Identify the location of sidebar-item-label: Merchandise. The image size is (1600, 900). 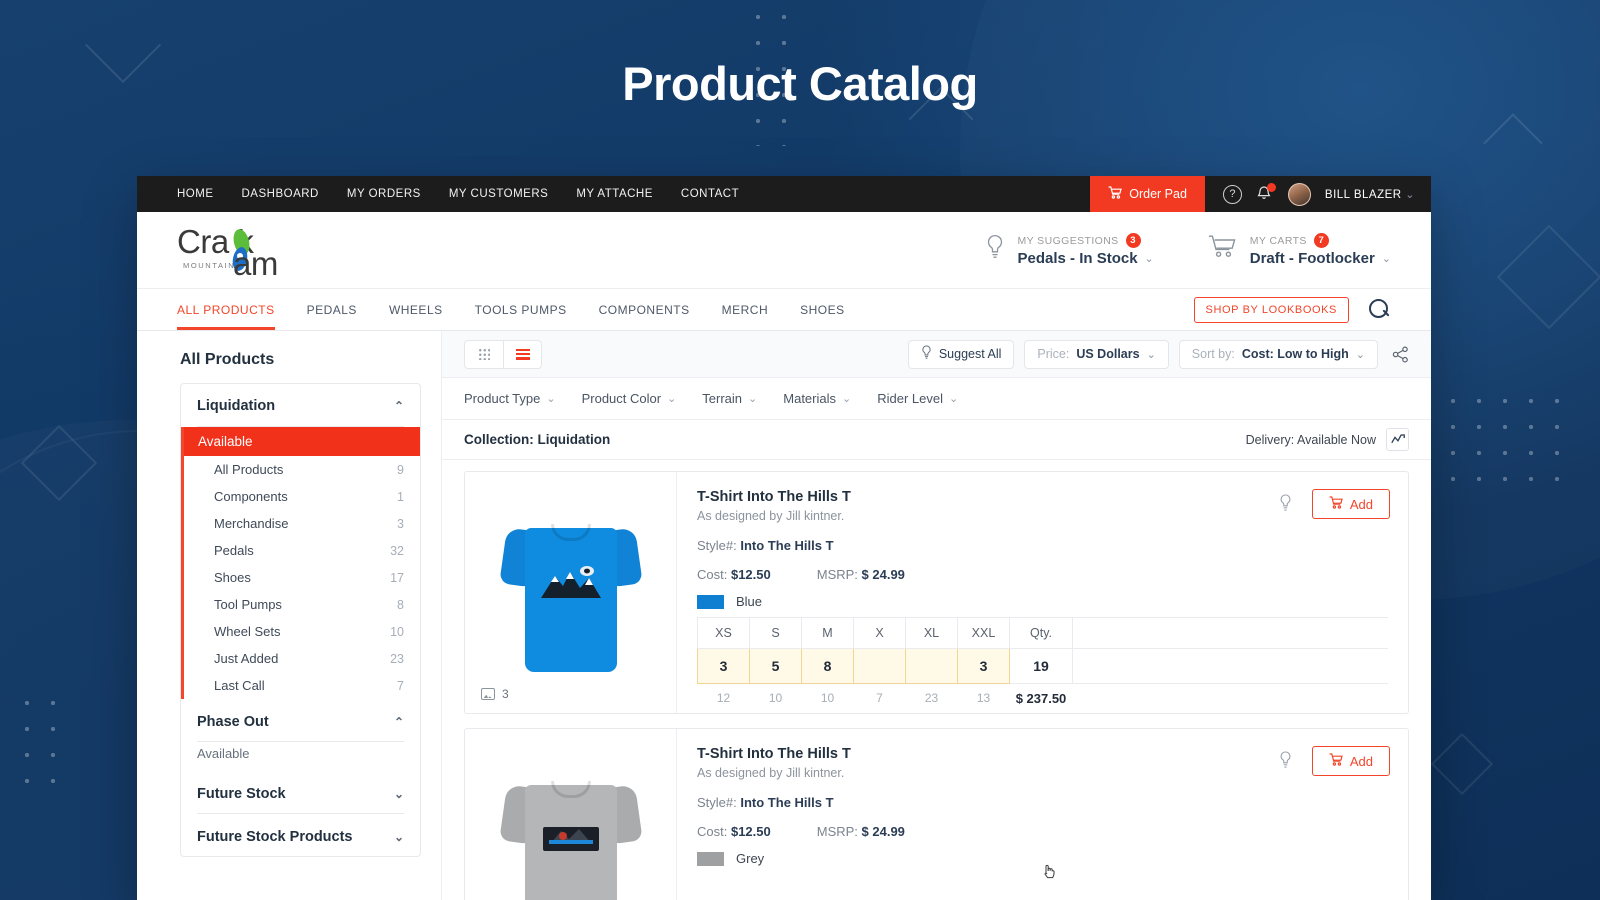
(251, 523).